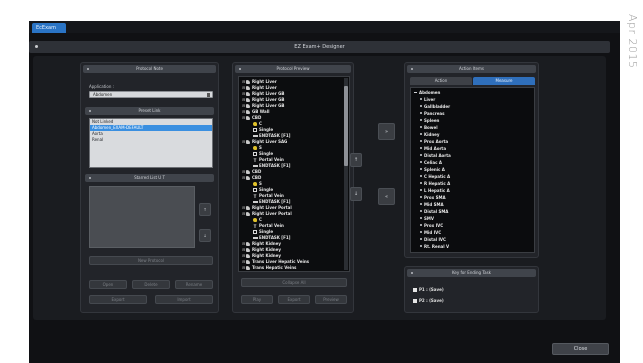 The image size is (643, 363). What do you see at coordinates (471, 69) in the screenshot?
I see `action-items-header: Action Items` at bounding box center [471, 69].